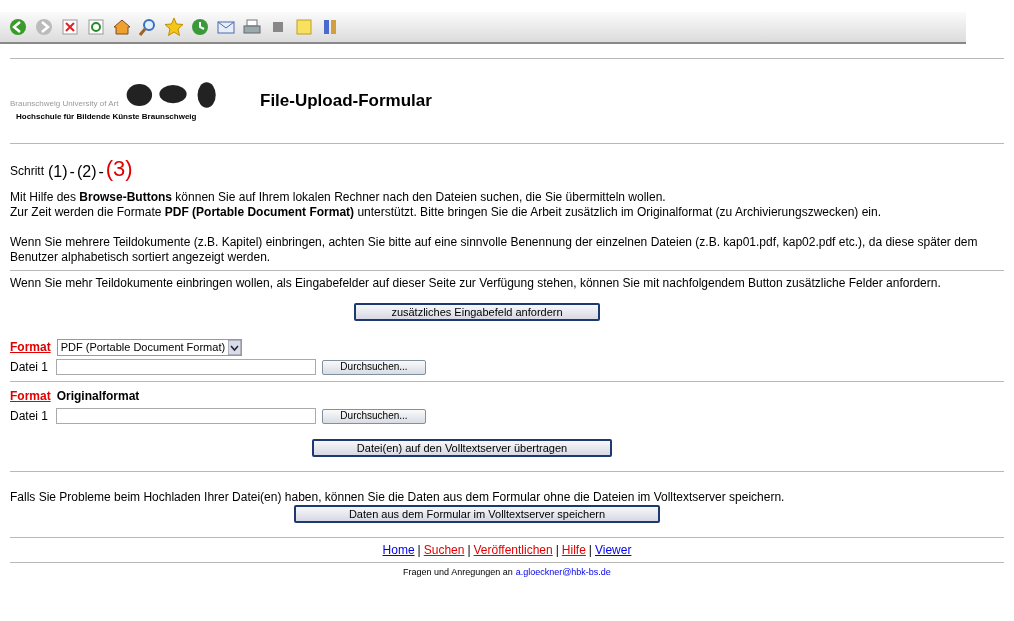 The width and height of the screenshot is (1014, 621). What do you see at coordinates (477, 312) in the screenshot?
I see `add-field-button: zusätzliches Eingabefeld anfordern` at bounding box center [477, 312].